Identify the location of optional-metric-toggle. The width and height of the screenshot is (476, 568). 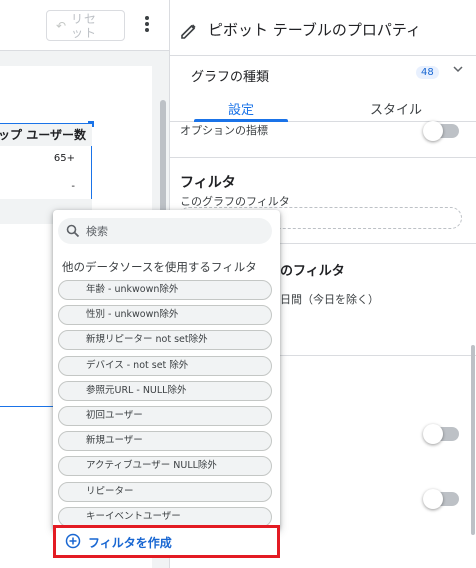
(441, 131).